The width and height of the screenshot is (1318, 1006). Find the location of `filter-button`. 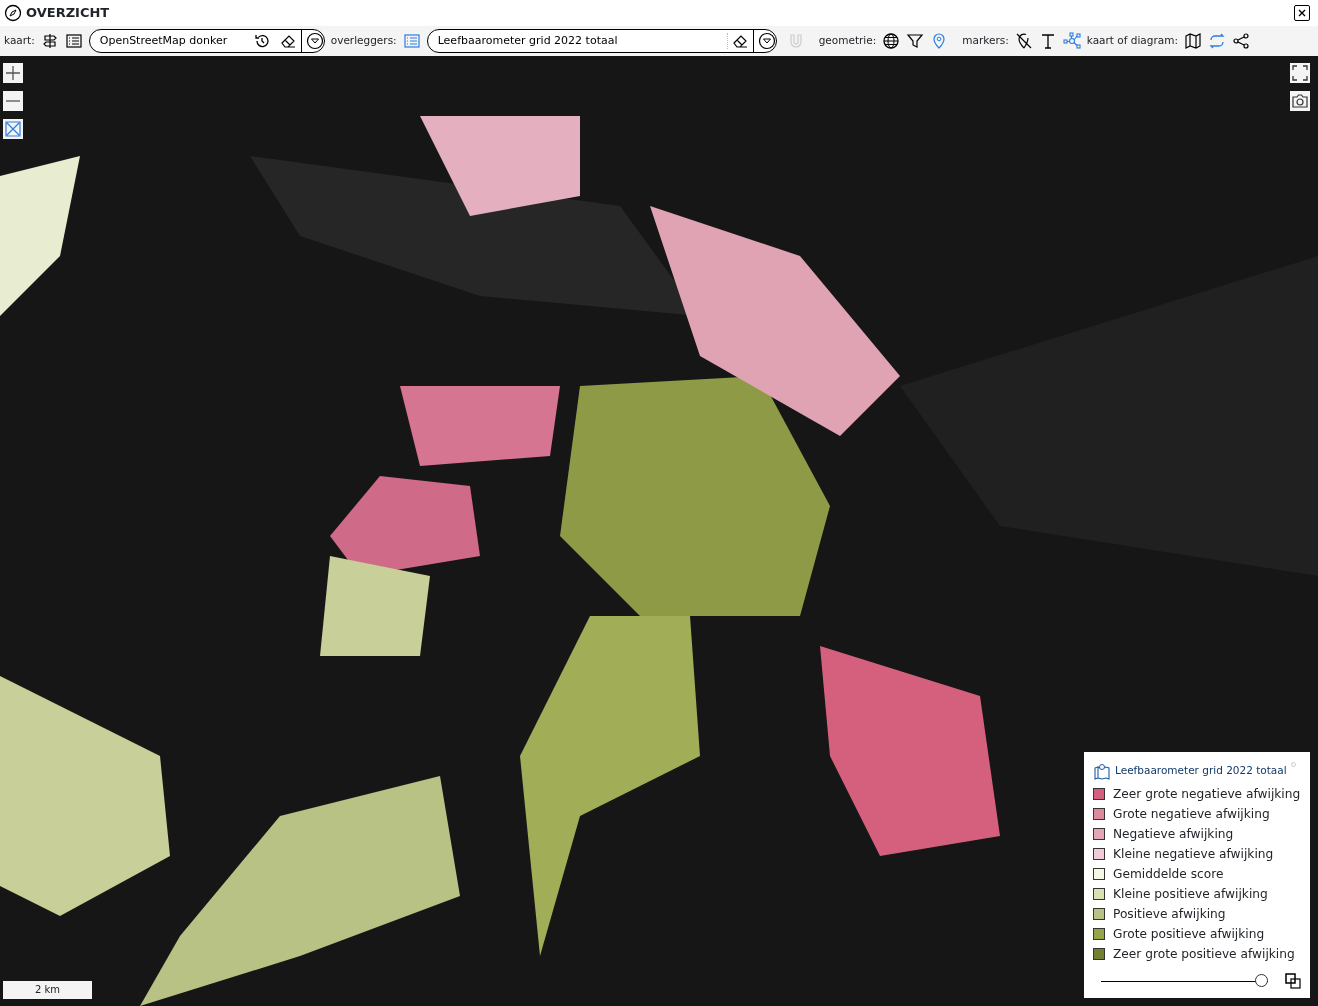

filter-button is located at coordinates (915, 41).